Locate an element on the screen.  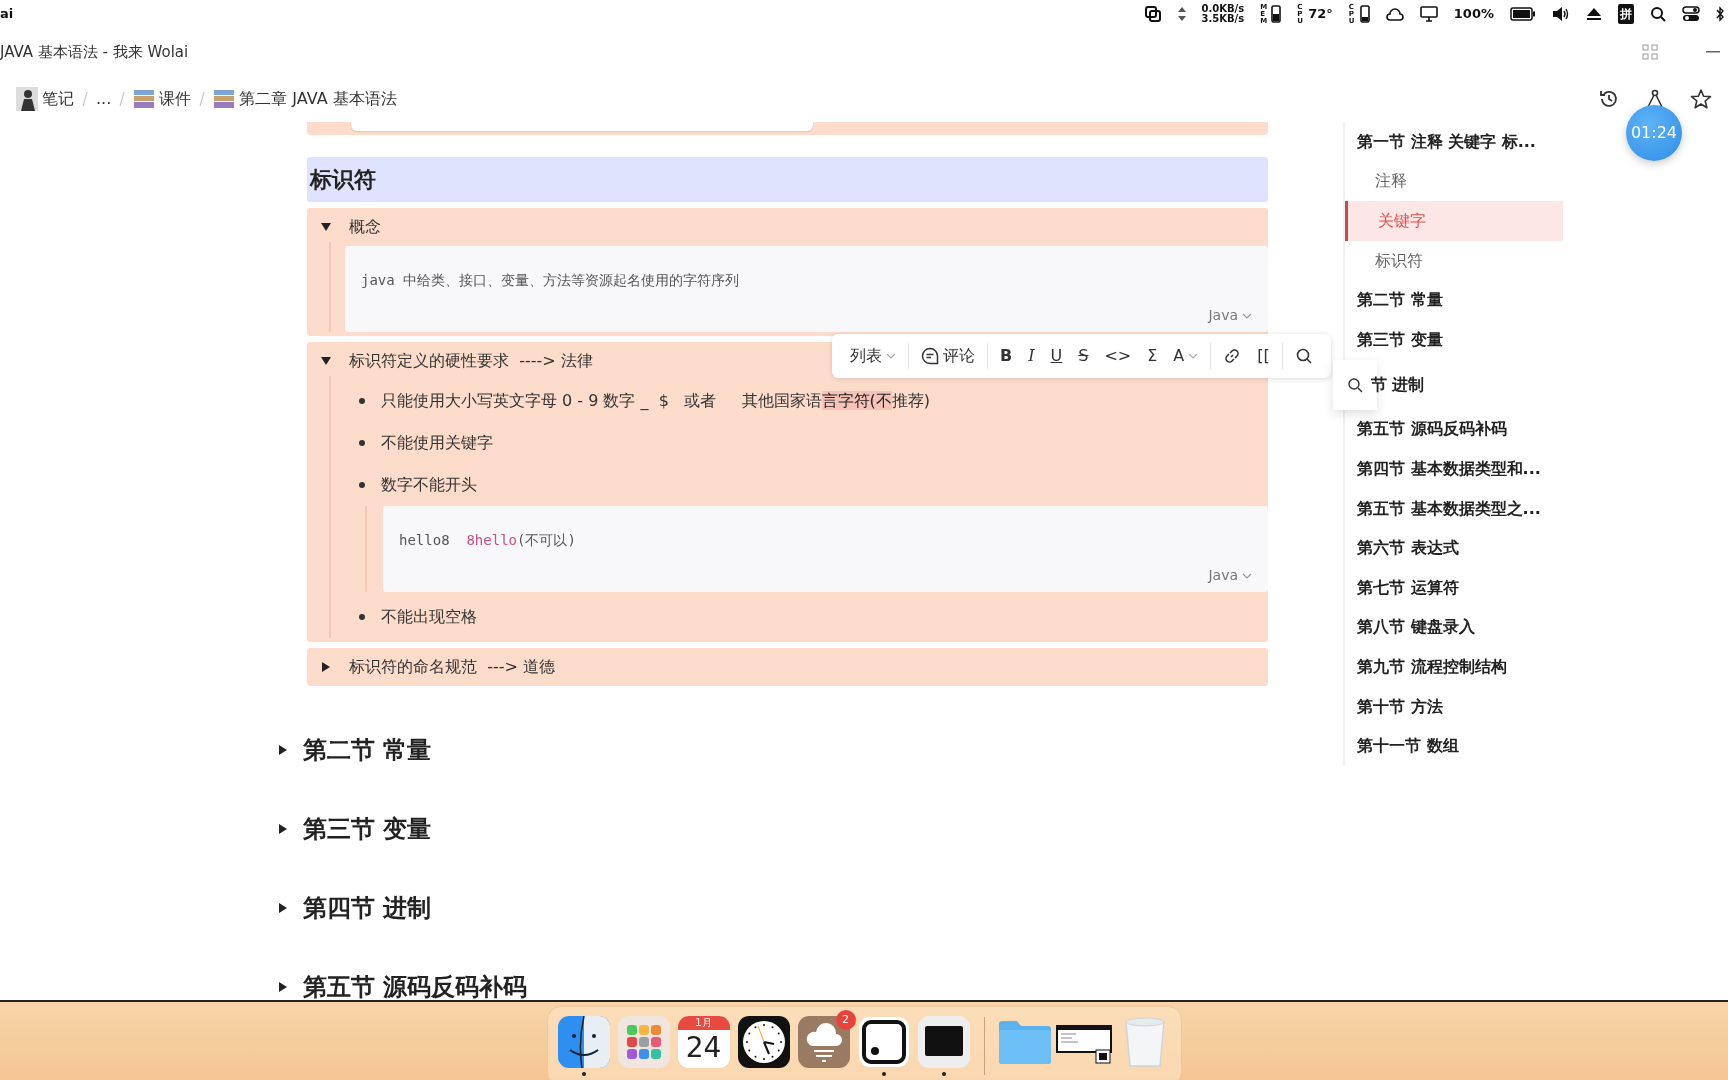
bluetooth-icon is located at coordinates (1720, 14).